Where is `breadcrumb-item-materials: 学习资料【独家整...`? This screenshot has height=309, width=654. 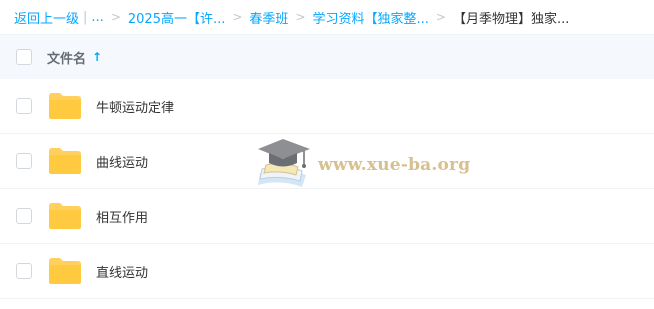
breadcrumb-item-materials: 学习资料【独家整... is located at coordinates (371, 17).